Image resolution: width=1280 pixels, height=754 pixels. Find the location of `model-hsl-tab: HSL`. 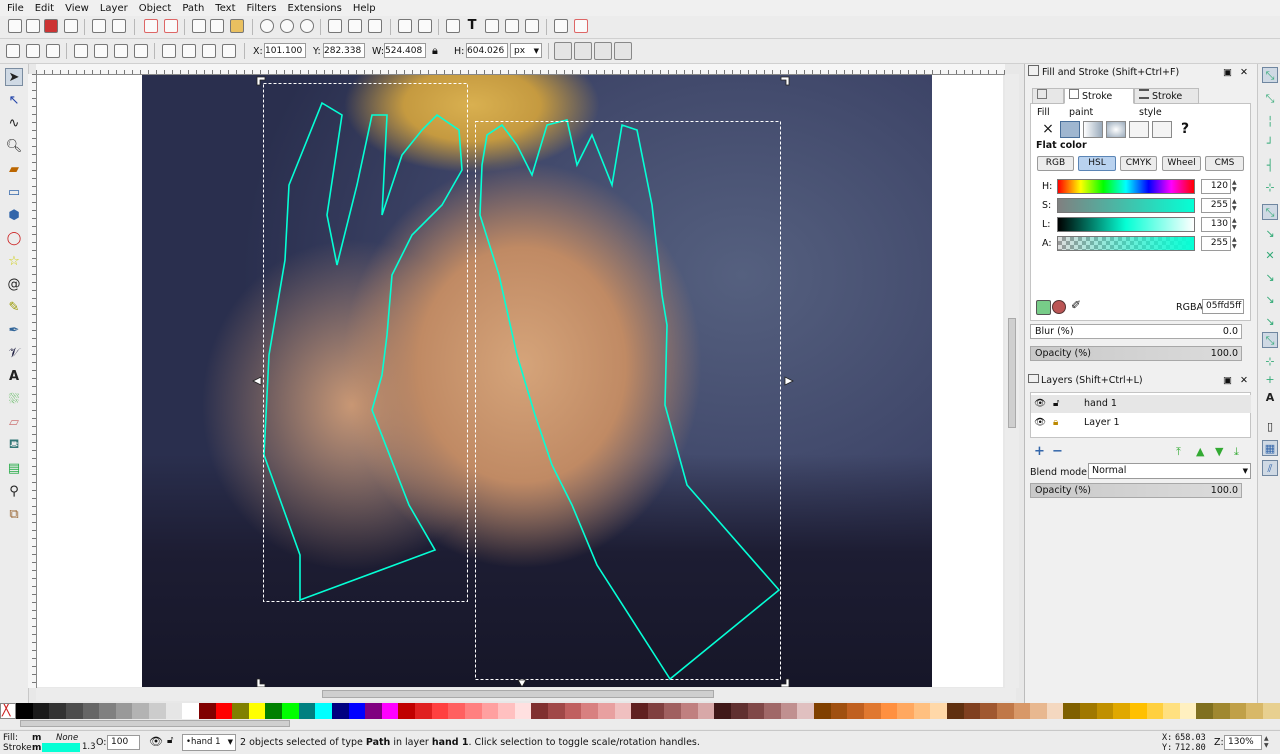

model-hsl-tab: HSL is located at coordinates (1097, 163).